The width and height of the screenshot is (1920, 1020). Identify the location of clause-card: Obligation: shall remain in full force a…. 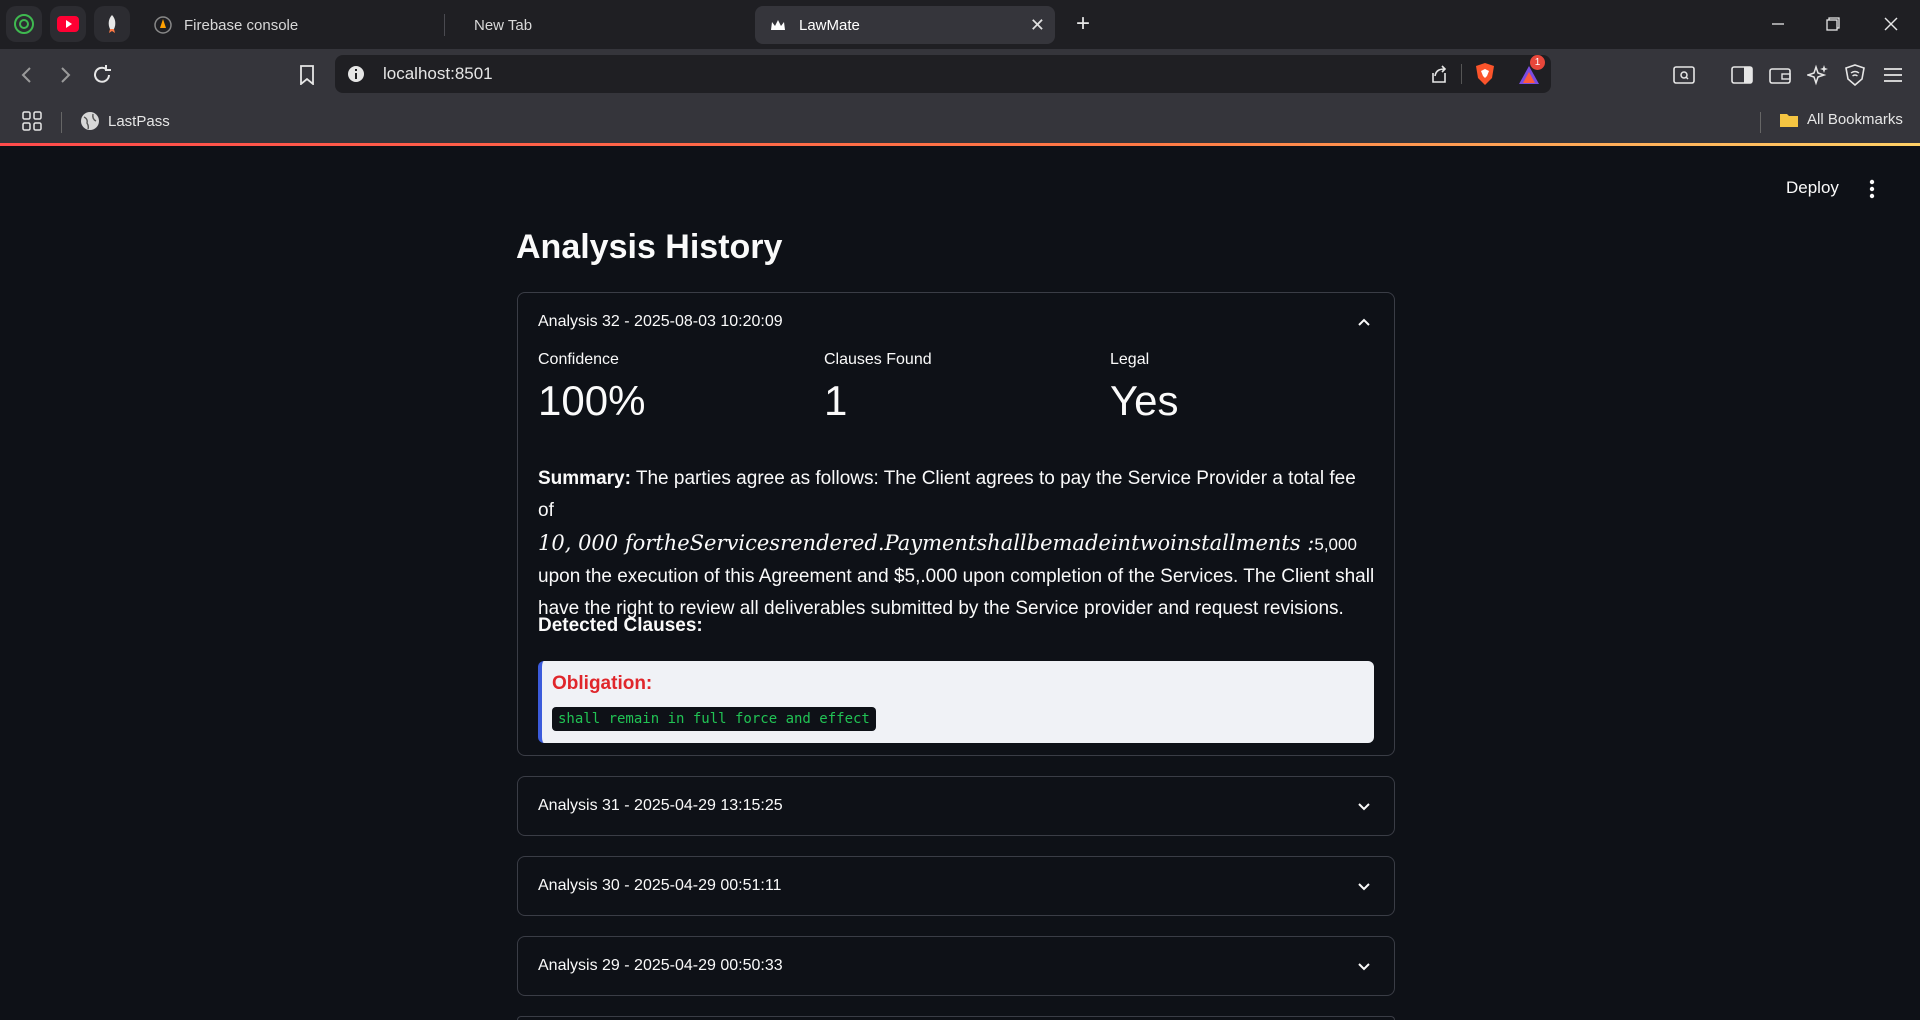
(956, 702).